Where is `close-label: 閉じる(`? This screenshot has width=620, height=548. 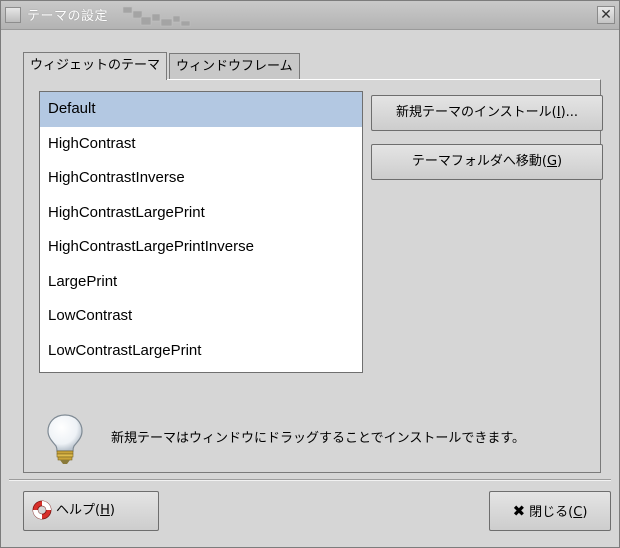 close-label: 閉じる( is located at coordinates (551, 512).